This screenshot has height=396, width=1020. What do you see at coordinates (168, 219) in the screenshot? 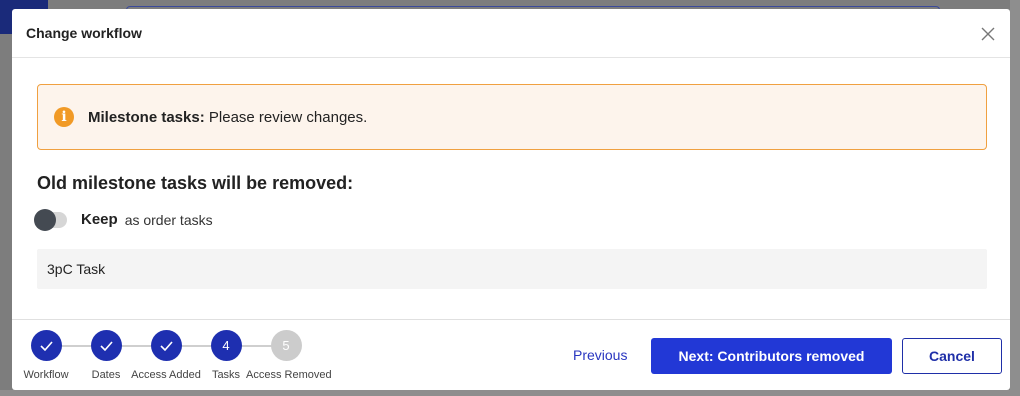
I see `keep-label: as order tasks` at bounding box center [168, 219].